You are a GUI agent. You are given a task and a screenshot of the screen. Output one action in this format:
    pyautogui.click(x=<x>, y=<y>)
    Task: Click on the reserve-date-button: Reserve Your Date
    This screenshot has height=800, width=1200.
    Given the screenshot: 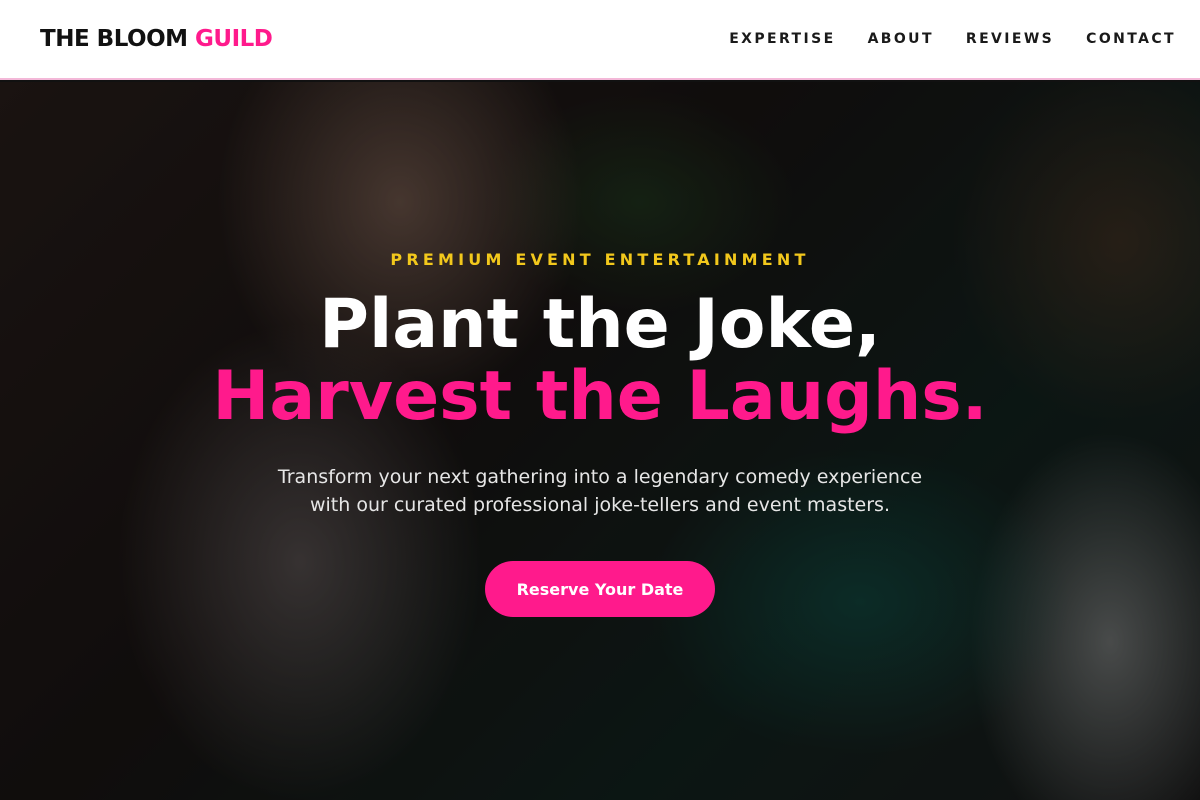 What is the action you would take?
    pyautogui.click(x=600, y=589)
    